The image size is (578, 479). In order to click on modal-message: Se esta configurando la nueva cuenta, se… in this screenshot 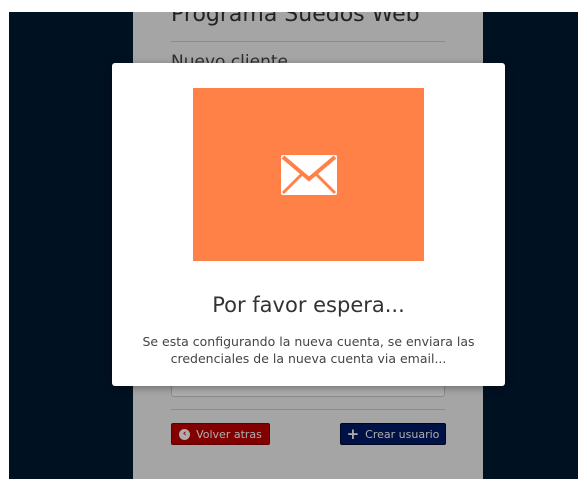, I will do `click(308, 350)`.